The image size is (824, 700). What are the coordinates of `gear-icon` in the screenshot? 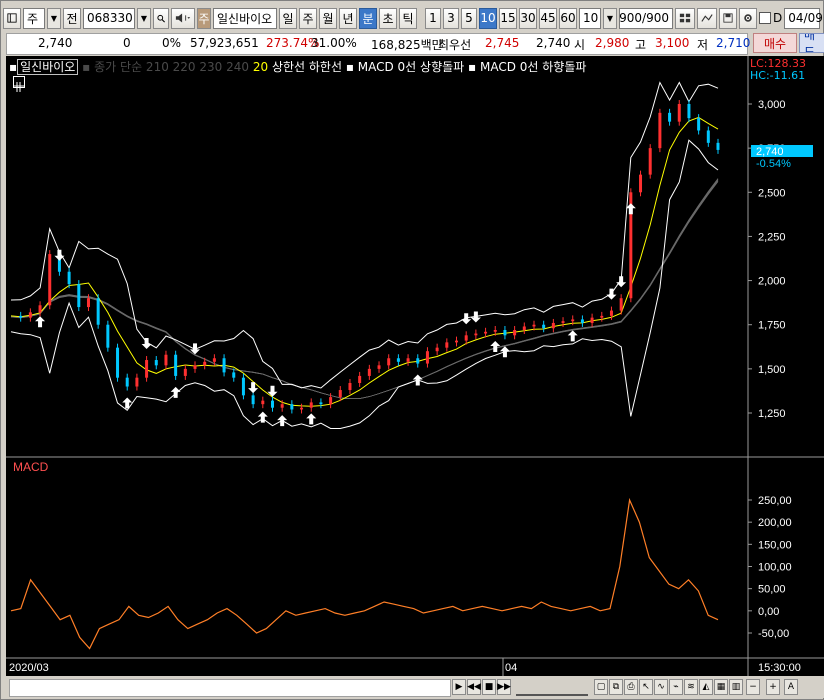 It's located at (748, 18).